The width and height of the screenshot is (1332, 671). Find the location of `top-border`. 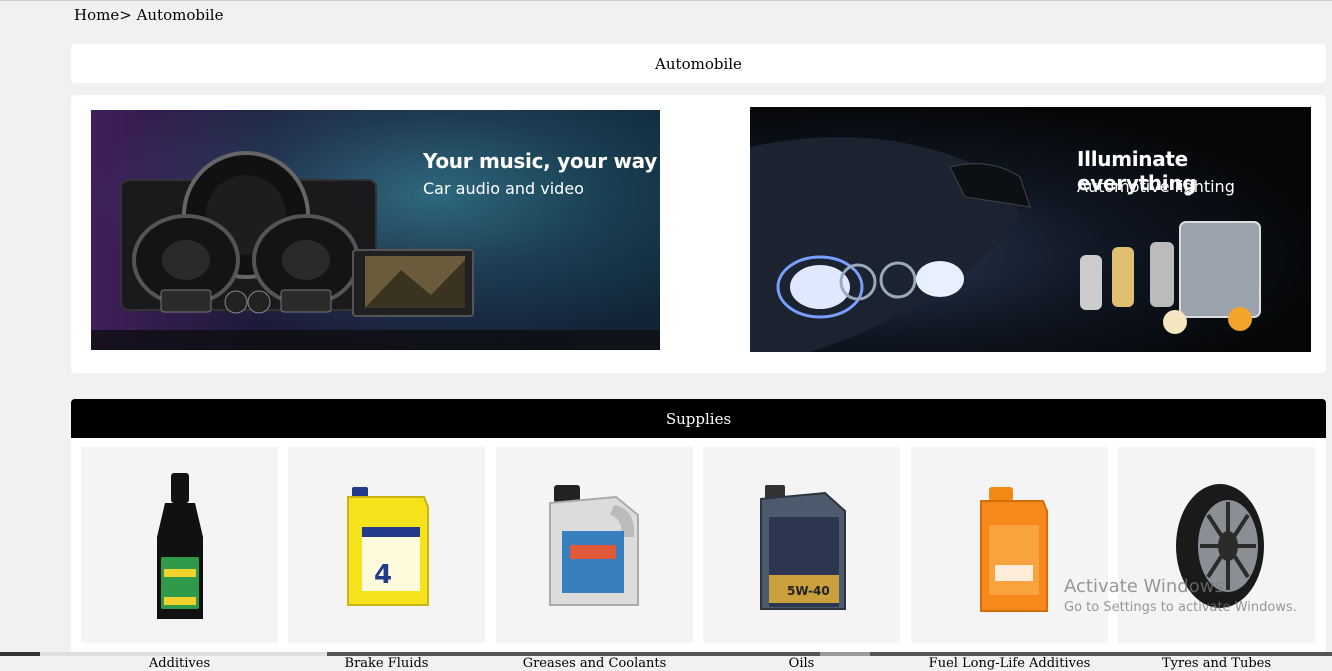

top-border is located at coordinates (666, 0).